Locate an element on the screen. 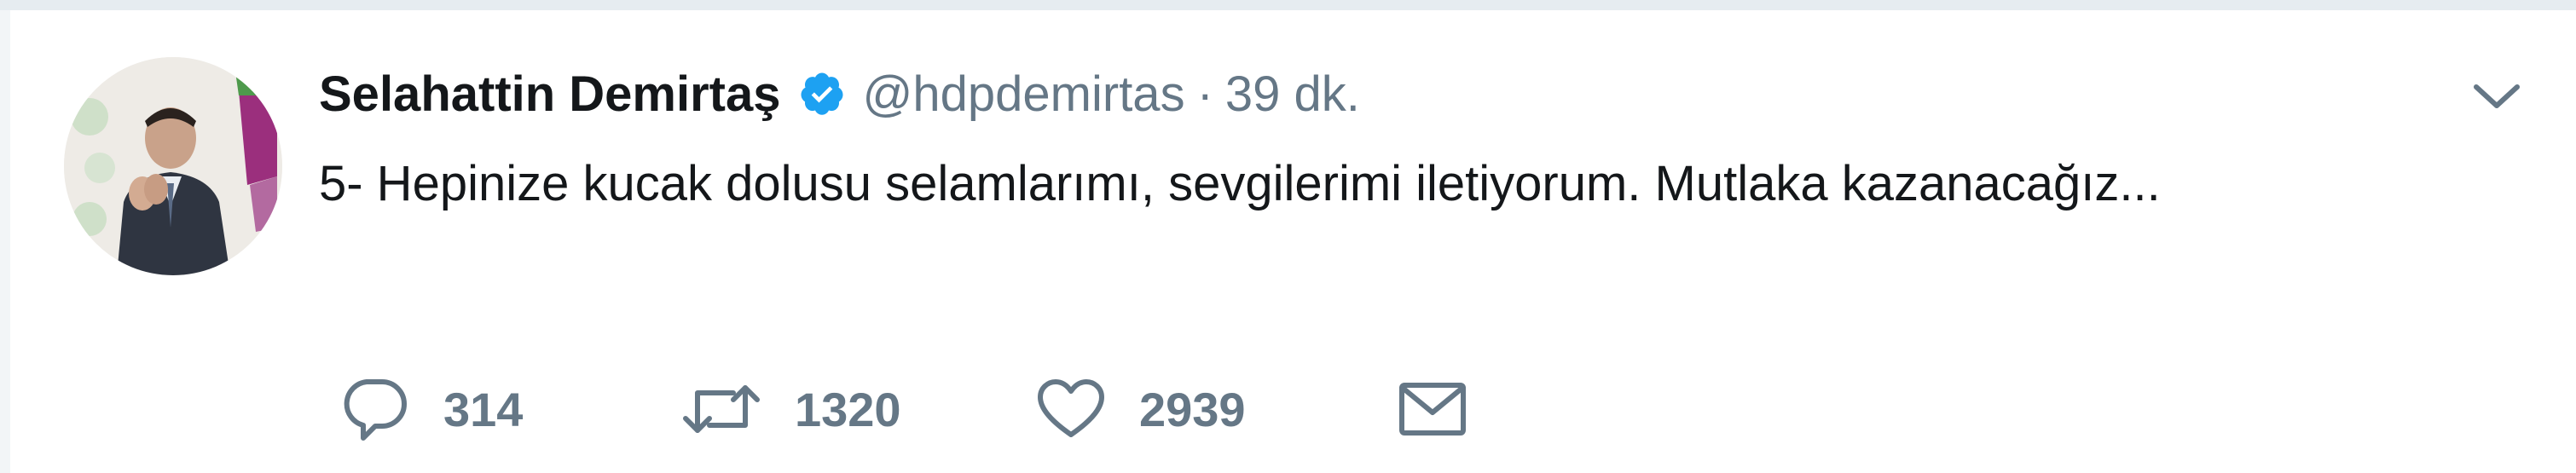  timeline-top-border is located at coordinates (1288, 5).